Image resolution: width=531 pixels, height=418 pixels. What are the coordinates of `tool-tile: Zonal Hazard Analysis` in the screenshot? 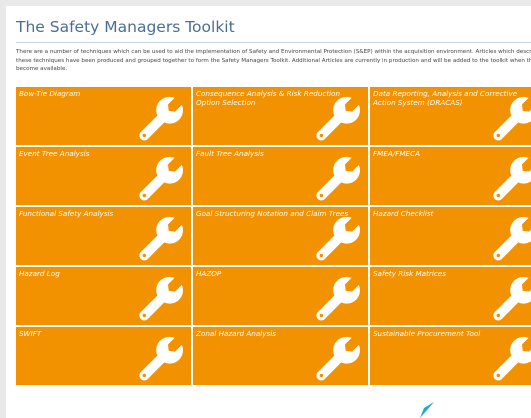 It's located at (280, 356).